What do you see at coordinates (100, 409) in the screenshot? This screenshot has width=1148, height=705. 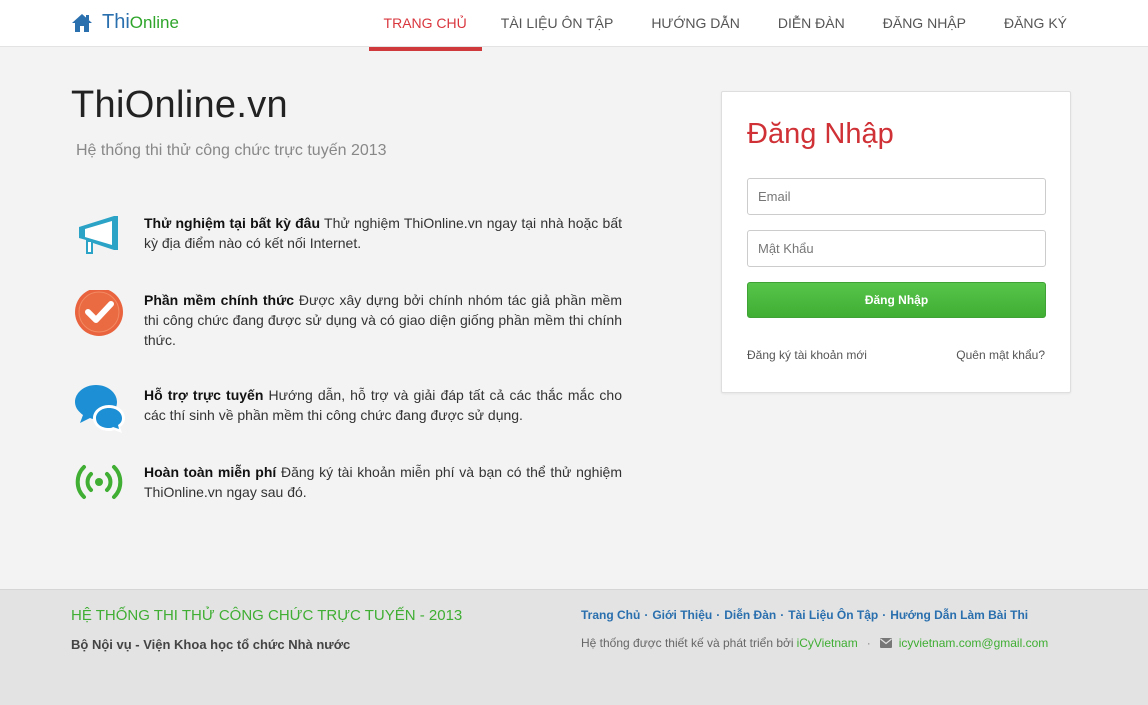 I see `chat-bubbles-icon` at bounding box center [100, 409].